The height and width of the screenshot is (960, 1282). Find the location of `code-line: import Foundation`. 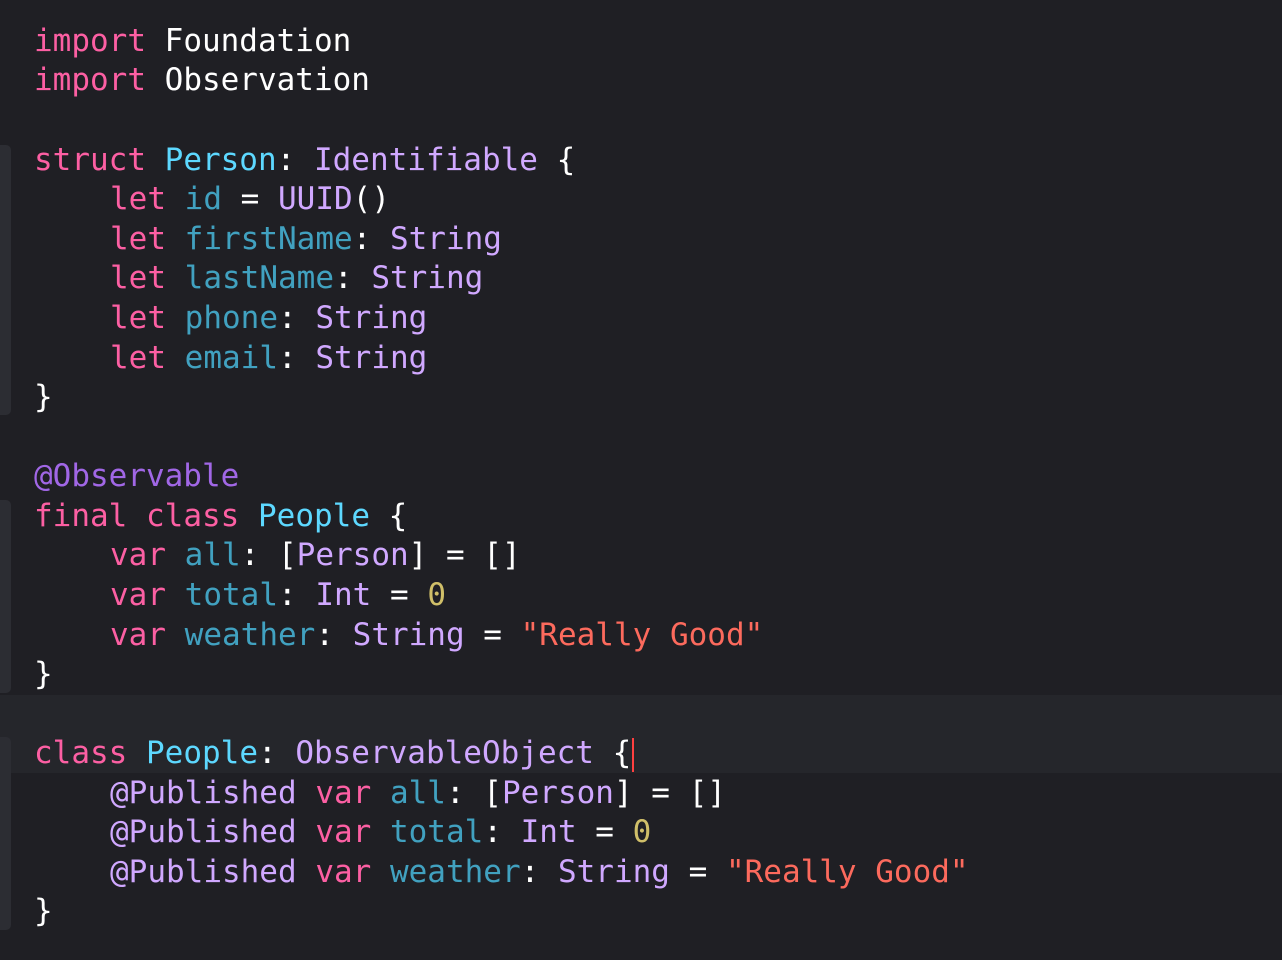

code-line: import Foundation is located at coordinates (192, 41).